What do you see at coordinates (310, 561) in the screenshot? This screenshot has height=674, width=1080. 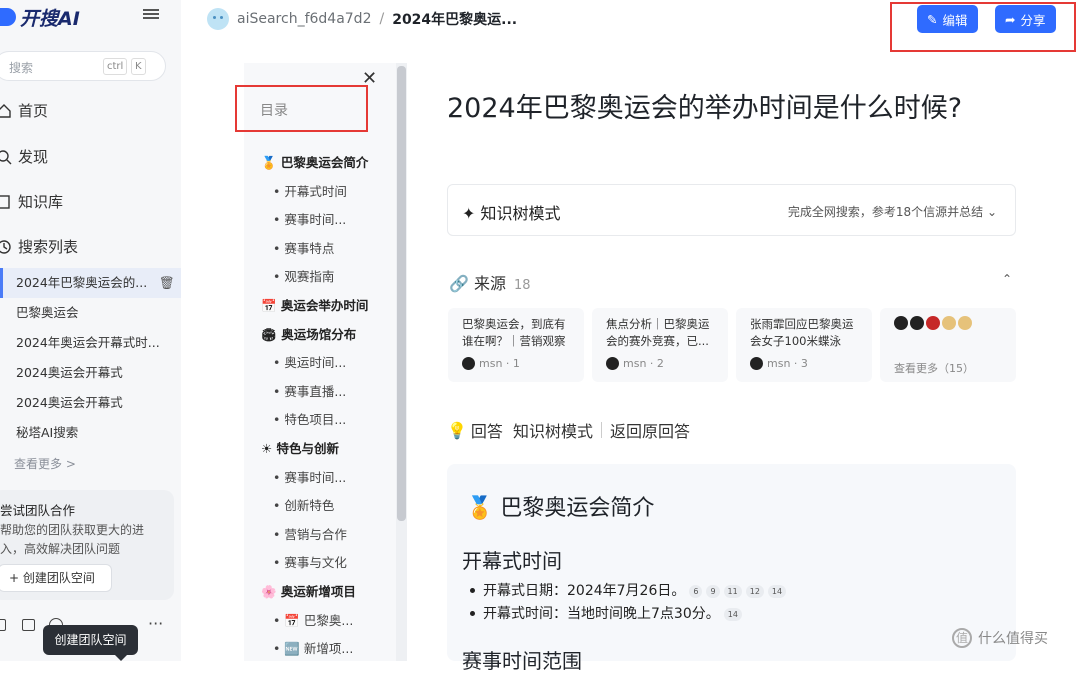 I see `toc-subitem: • 赛事与文化` at bounding box center [310, 561].